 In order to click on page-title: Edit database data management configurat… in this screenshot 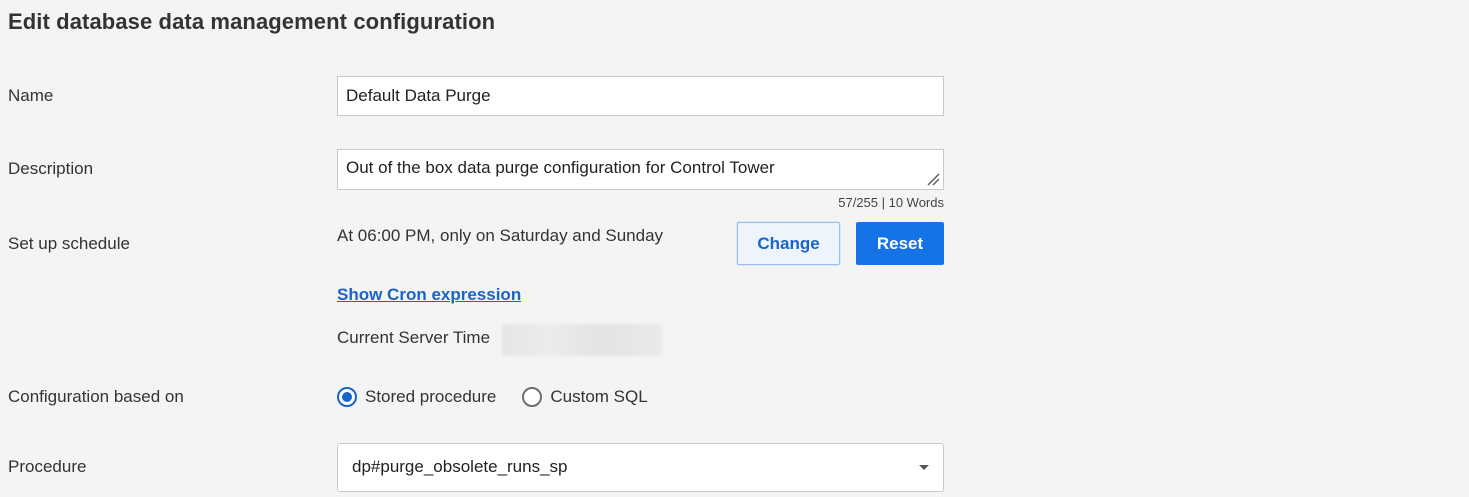, I will do `click(252, 21)`.